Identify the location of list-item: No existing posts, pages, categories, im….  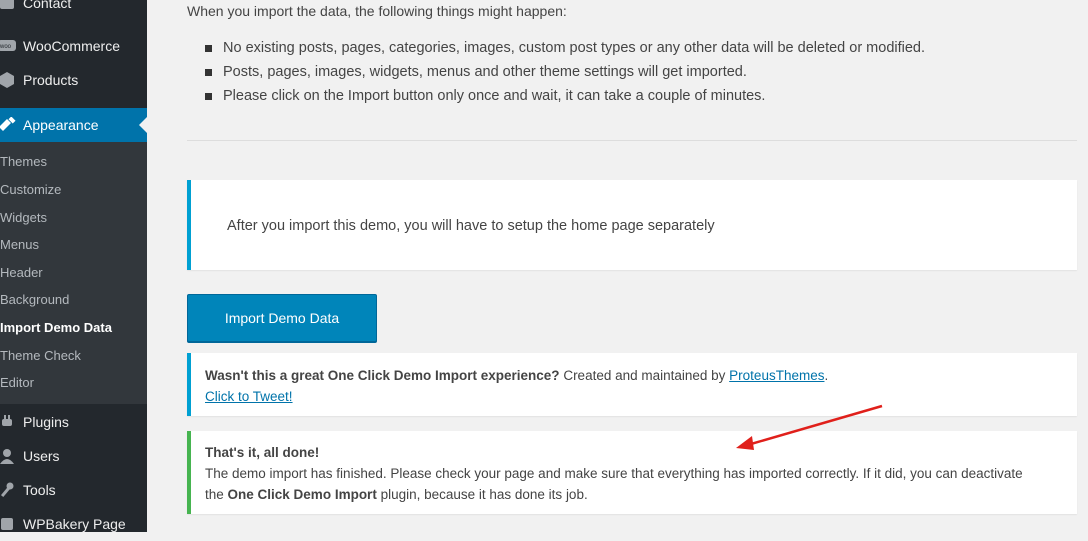
(565, 48).